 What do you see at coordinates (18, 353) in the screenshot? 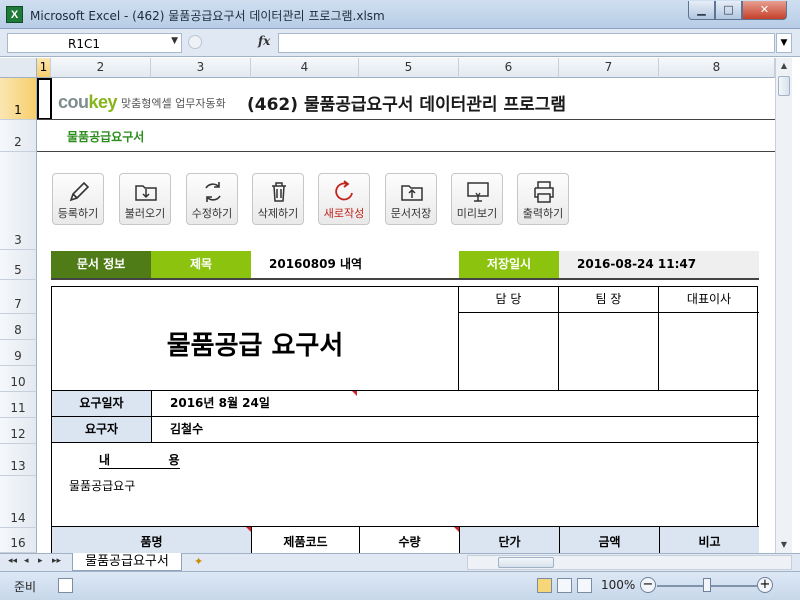
I see `row-header: 9` at bounding box center [18, 353].